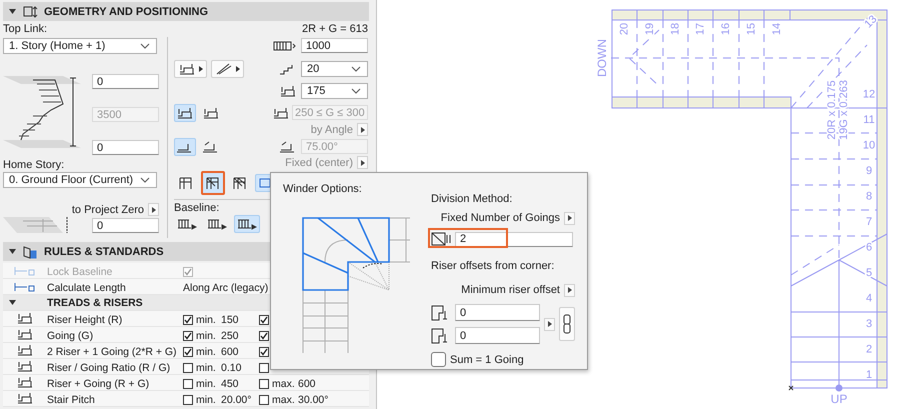  Describe the element at coordinates (240, 384) in the screenshot. I see `min-value: 450` at that location.